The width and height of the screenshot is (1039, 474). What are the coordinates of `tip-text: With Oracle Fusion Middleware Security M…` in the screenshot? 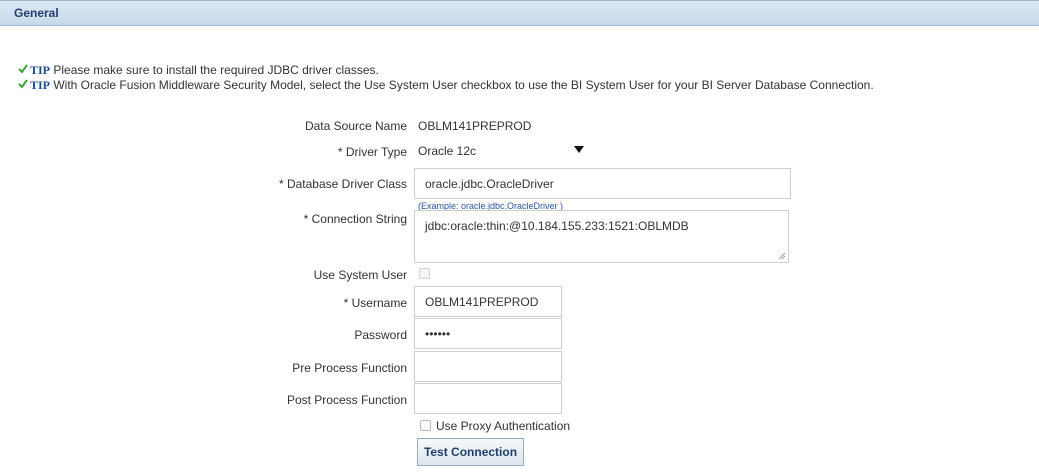 It's located at (462, 85).